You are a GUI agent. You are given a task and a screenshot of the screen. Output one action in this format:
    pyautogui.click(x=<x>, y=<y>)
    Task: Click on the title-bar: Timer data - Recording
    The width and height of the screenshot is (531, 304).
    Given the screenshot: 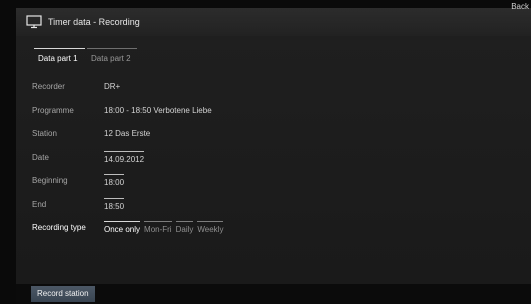 What is the action you would take?
    pyautogui.click(x=273, y=22)
    